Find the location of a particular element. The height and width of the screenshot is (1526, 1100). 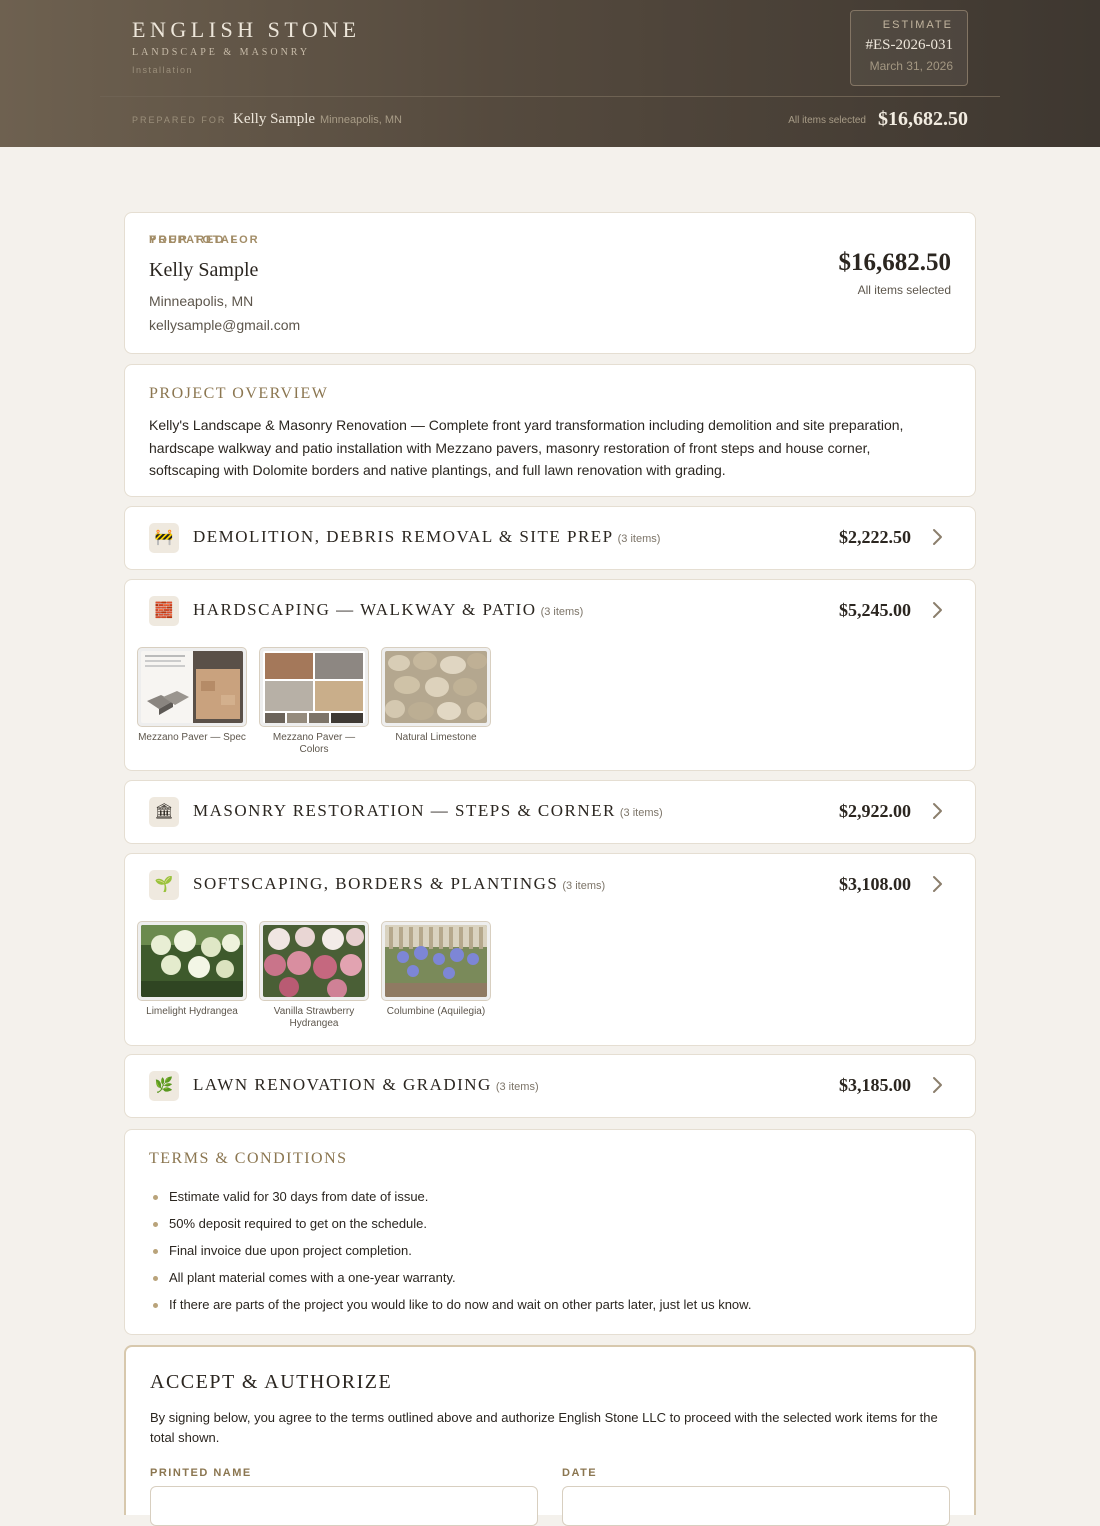

vanilla-strawberry-hydrangea-image is located at coordinates (314, 961).